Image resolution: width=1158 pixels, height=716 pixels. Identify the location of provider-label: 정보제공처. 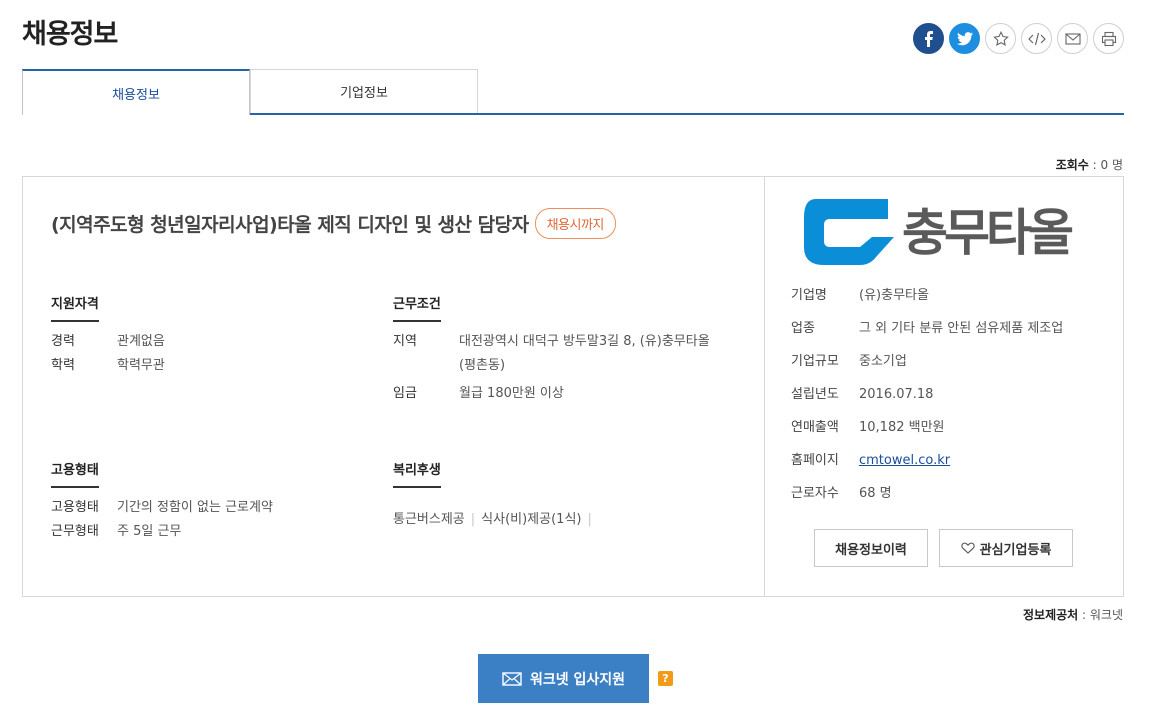
(1050, 615).